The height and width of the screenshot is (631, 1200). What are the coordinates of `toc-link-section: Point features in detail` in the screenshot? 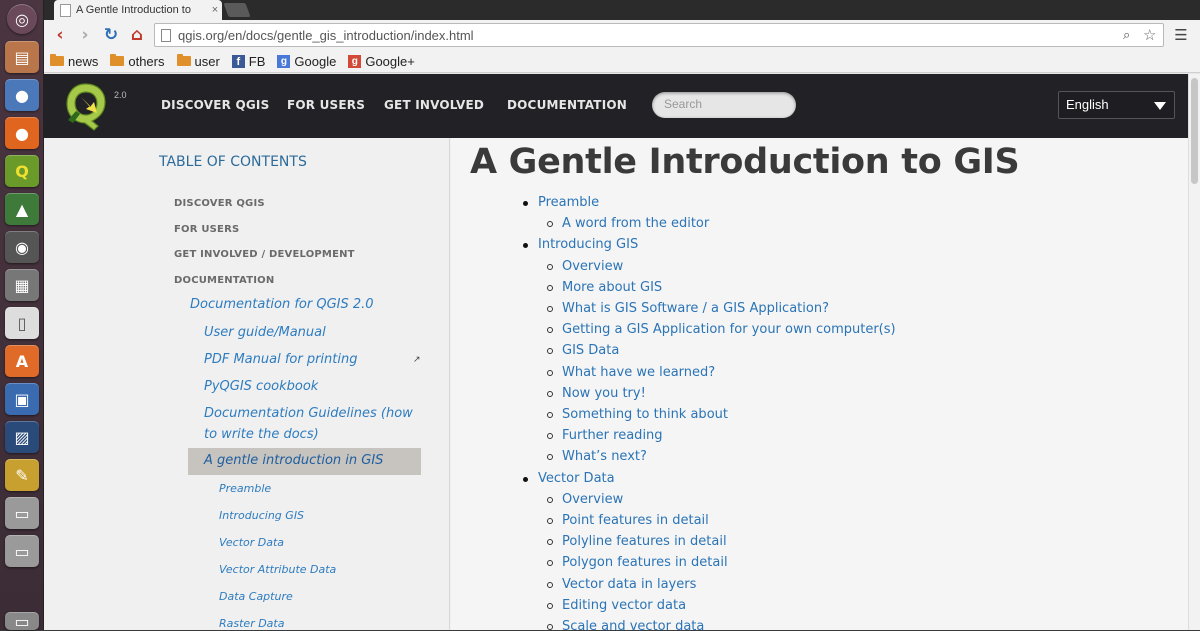 It's located at (628, 520).